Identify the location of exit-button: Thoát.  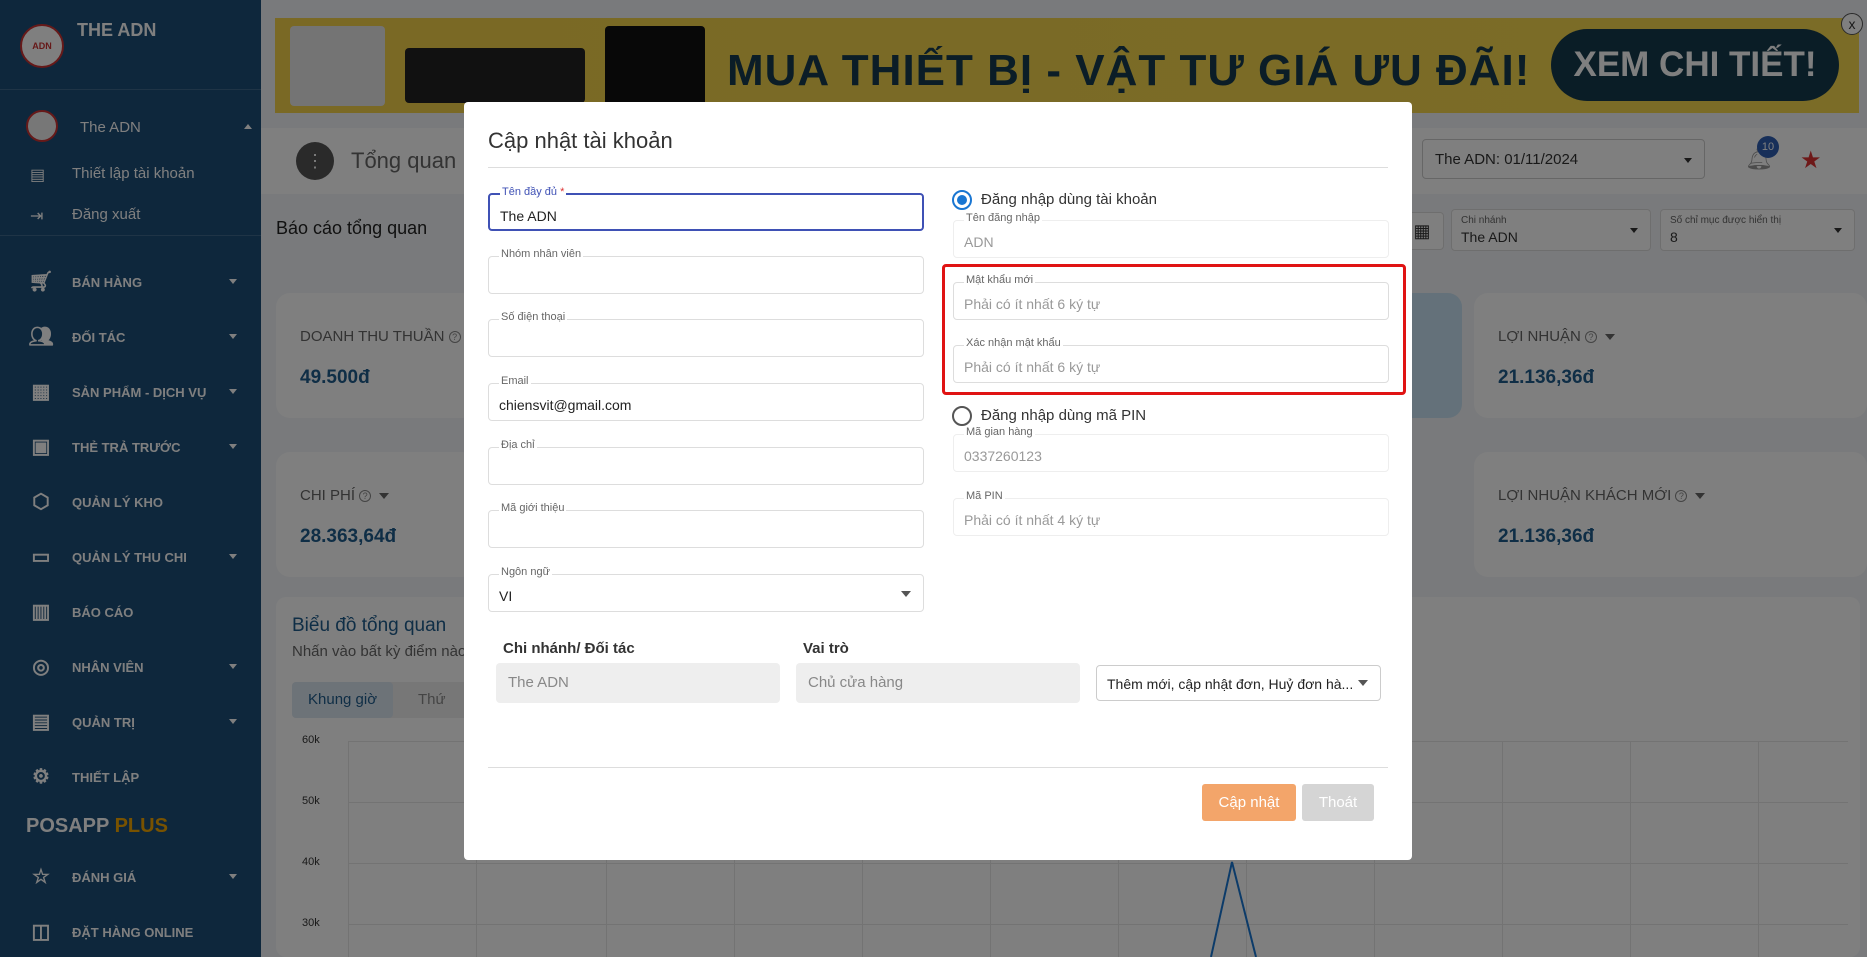
(1338, 802).